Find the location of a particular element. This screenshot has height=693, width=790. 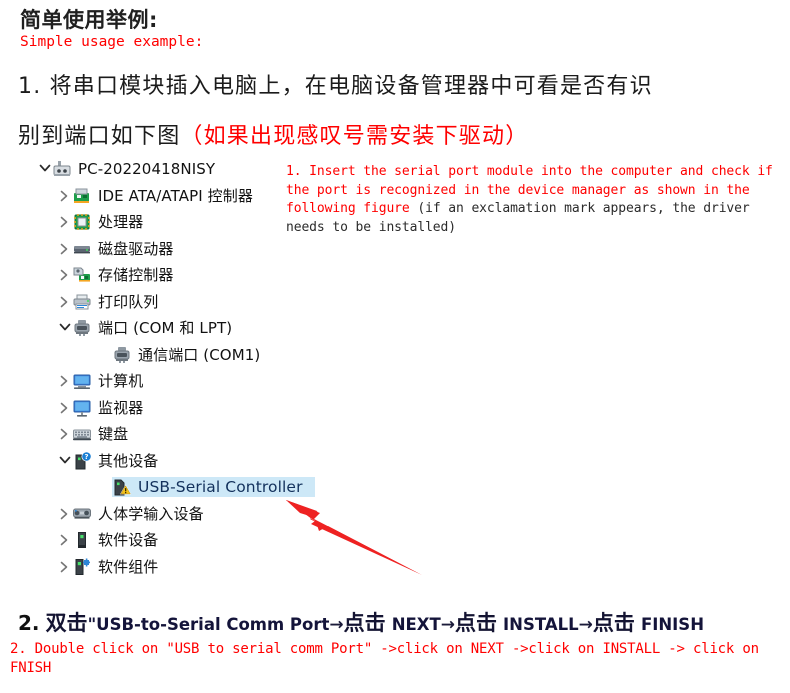

tree-row: 端口 (COM 和 LPT) is located at coordinates (206, 328).